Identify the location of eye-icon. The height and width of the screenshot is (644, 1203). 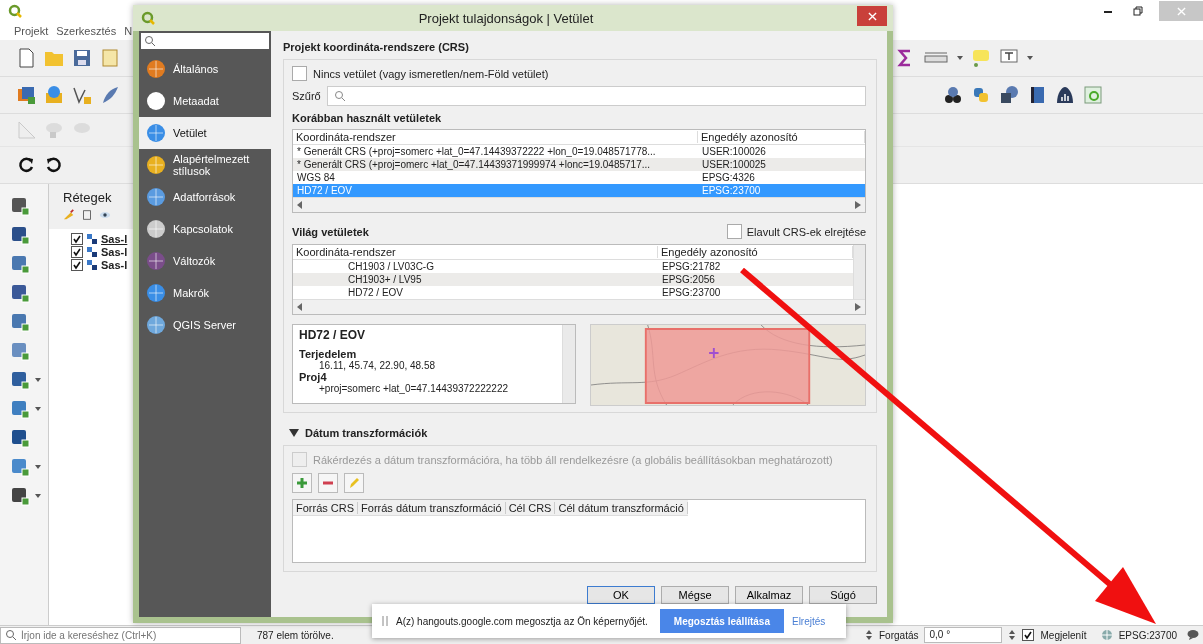
(105, 215).